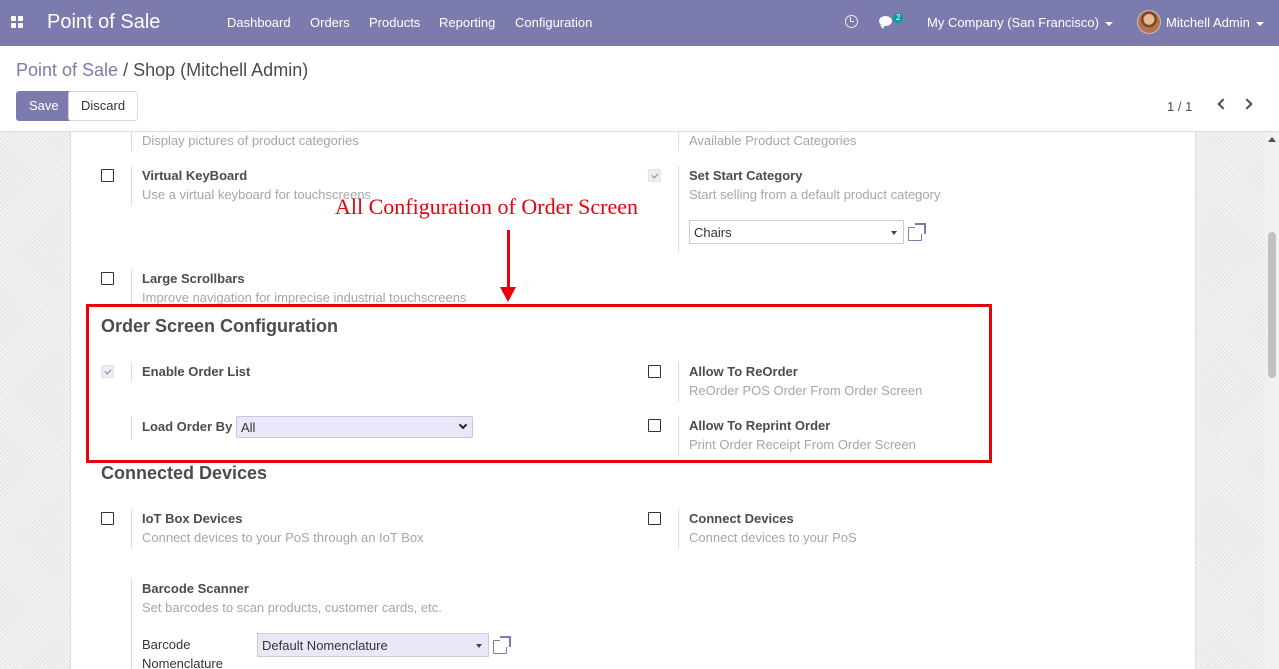  What do you see at coordinates (1179, 106) in the screenshot?
I see `pager-value: 1 / 1` at bounding box center [1179, 106].